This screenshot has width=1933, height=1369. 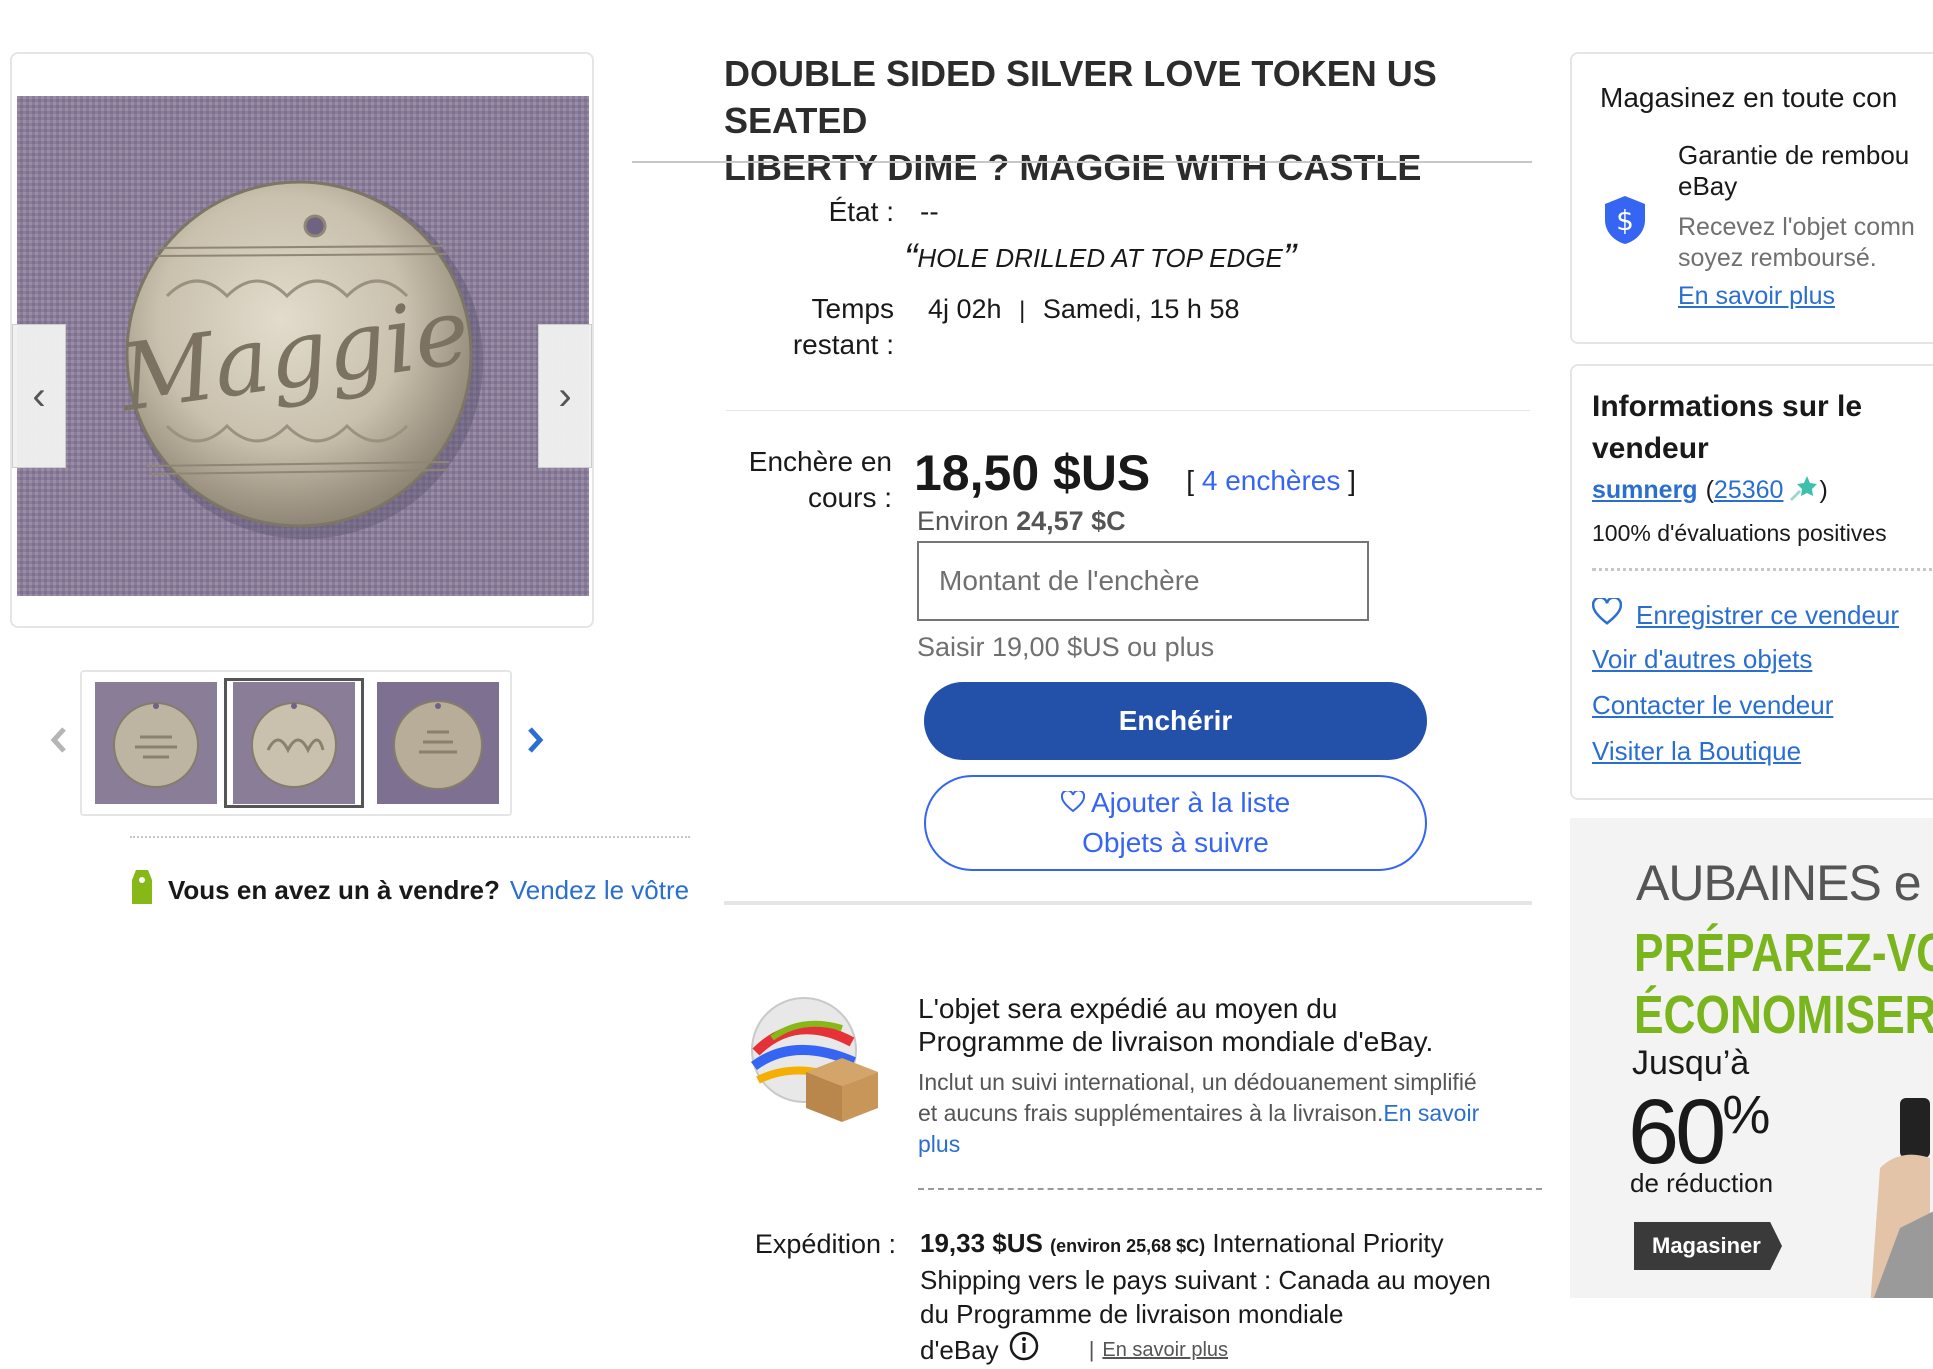 I want to click on promo-upto: Jusqu’à, so click(x=1691, y=1063).